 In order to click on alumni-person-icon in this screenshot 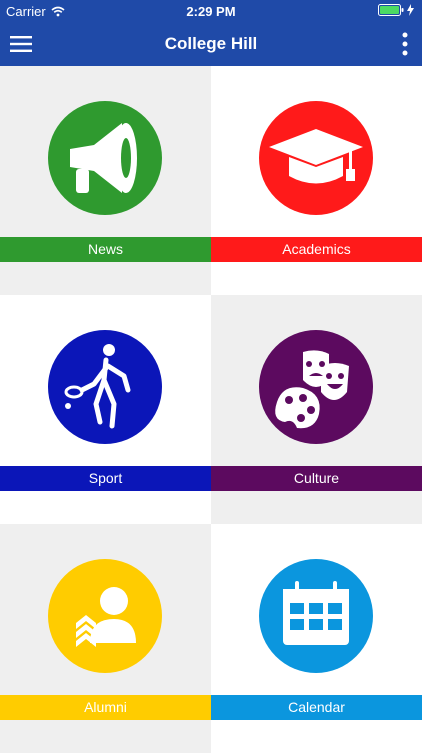, I will do `click(105, 616)`.